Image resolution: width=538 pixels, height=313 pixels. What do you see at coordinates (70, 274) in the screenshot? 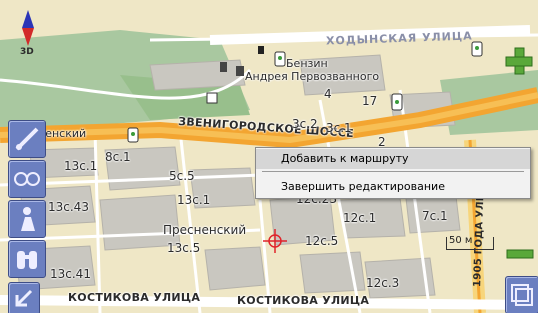
I see `building-label: 13с.41` at bounding box center [70, 274].